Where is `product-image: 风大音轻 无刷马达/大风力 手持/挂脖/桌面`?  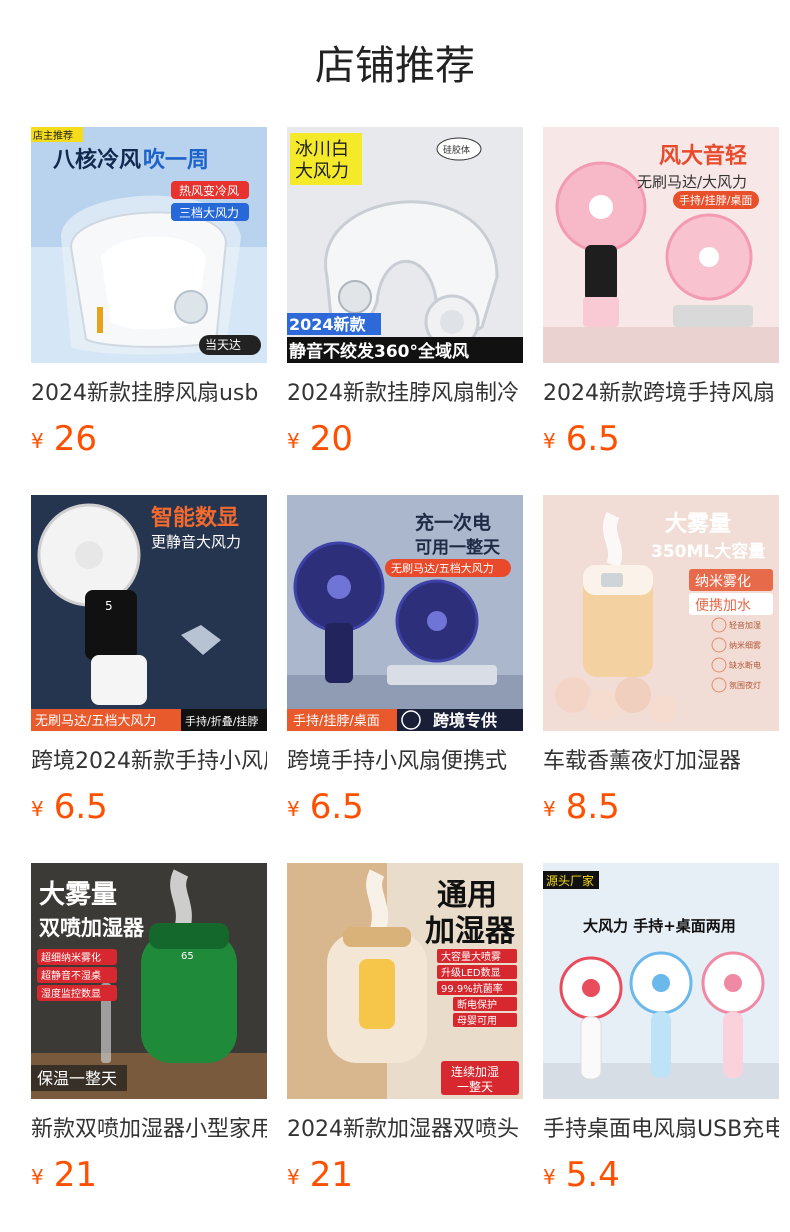 product-image: 风大音轻 无刷马达/大风力 手持/挂脖/桌面 is located at coordinates (661, 245).